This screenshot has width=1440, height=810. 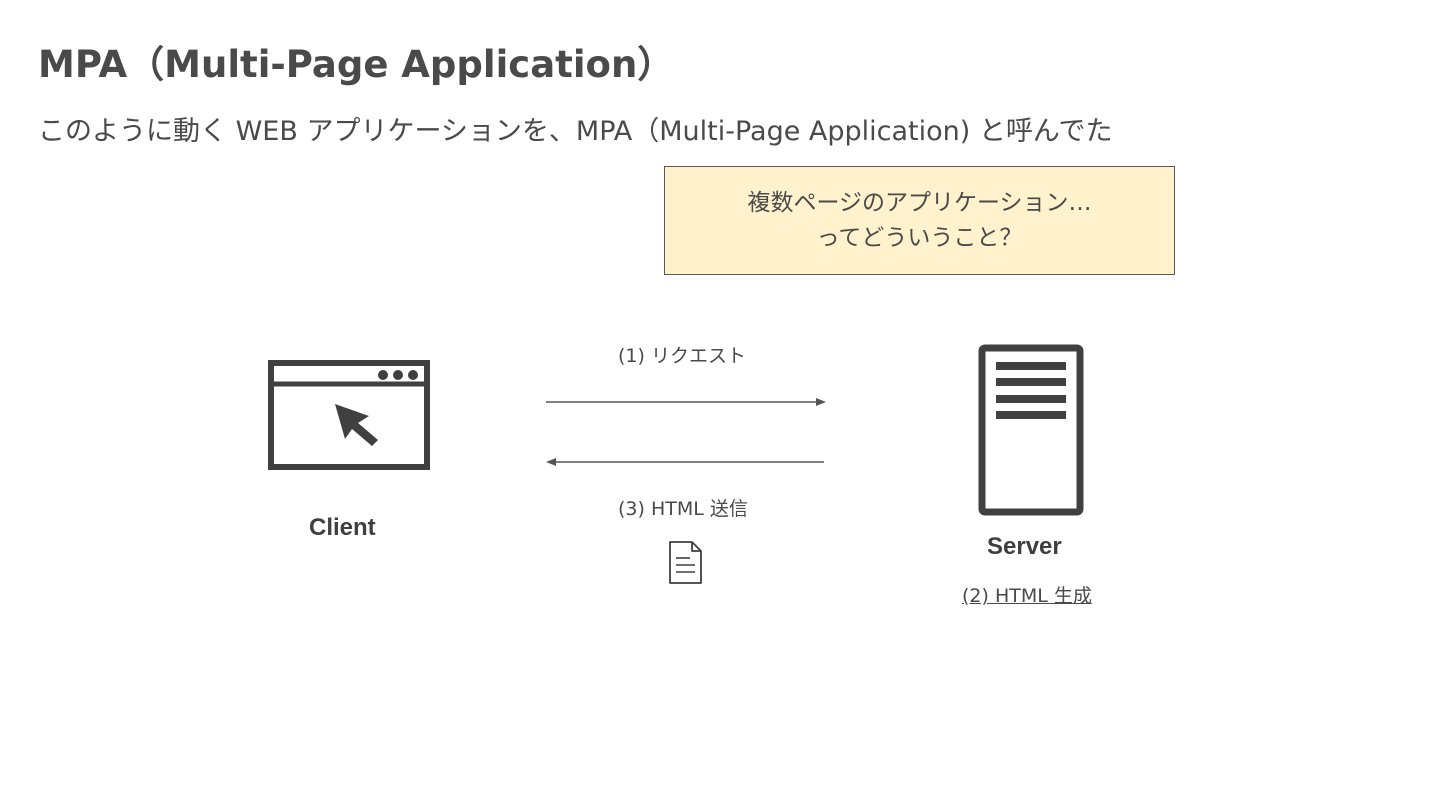 I want to click on request-arrow, so click(x=686, y=402).